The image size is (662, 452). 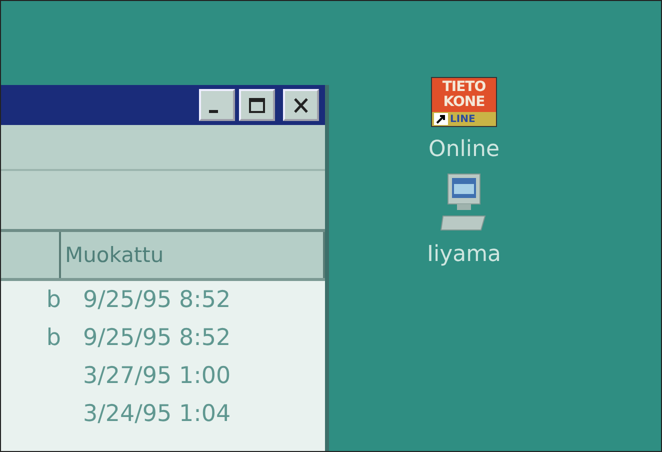 I want to click on minimize-icon, so click(x=213, y=111).